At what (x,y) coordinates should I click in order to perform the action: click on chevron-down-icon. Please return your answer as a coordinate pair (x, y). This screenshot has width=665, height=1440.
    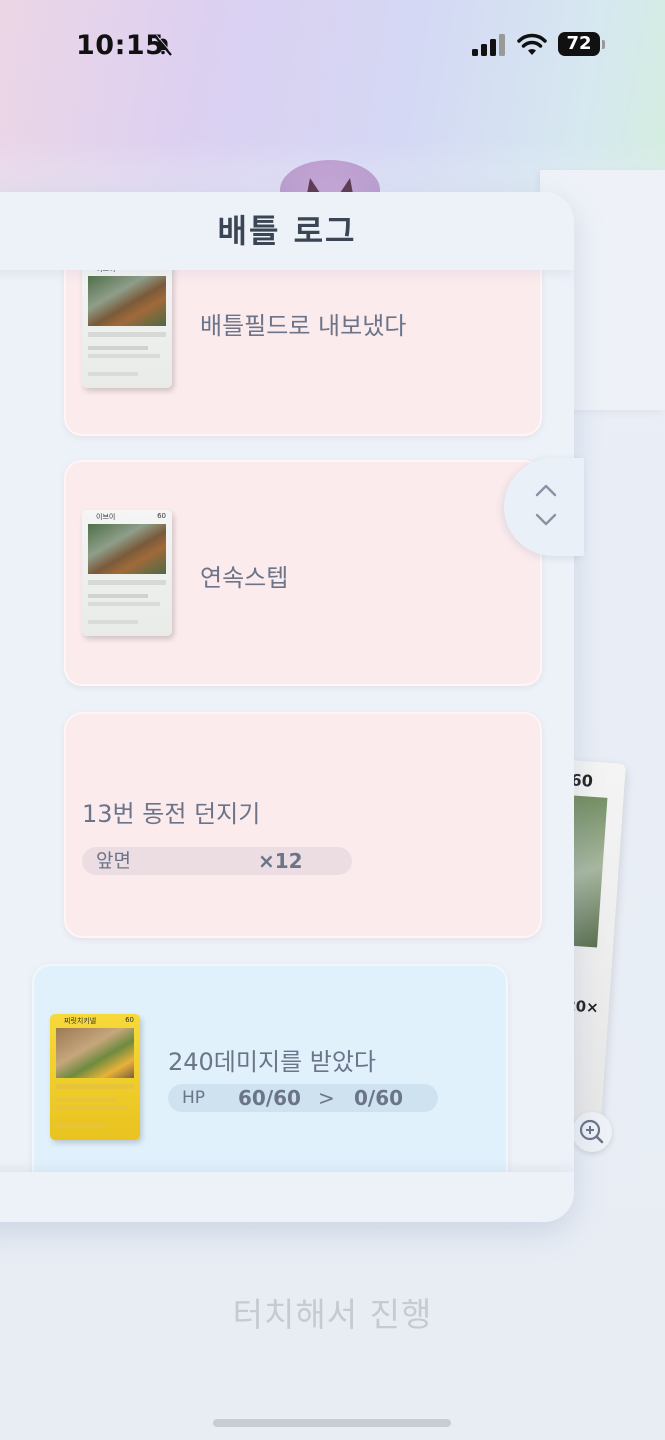
    Looking at the image, I should click on (546, 520).